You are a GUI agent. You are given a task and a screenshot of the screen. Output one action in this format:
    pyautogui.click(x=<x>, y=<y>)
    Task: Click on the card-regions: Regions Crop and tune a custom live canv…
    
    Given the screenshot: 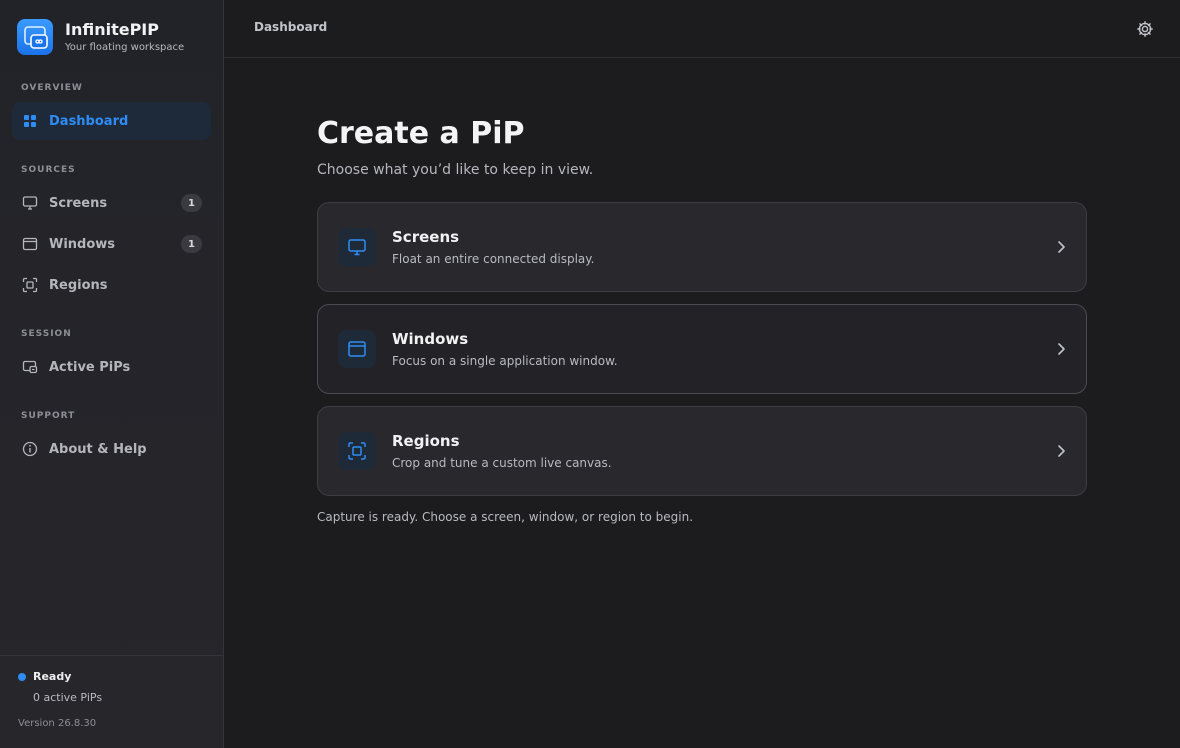 What is the action you would take?
    pyautogui.click(x=702, y=451)
    